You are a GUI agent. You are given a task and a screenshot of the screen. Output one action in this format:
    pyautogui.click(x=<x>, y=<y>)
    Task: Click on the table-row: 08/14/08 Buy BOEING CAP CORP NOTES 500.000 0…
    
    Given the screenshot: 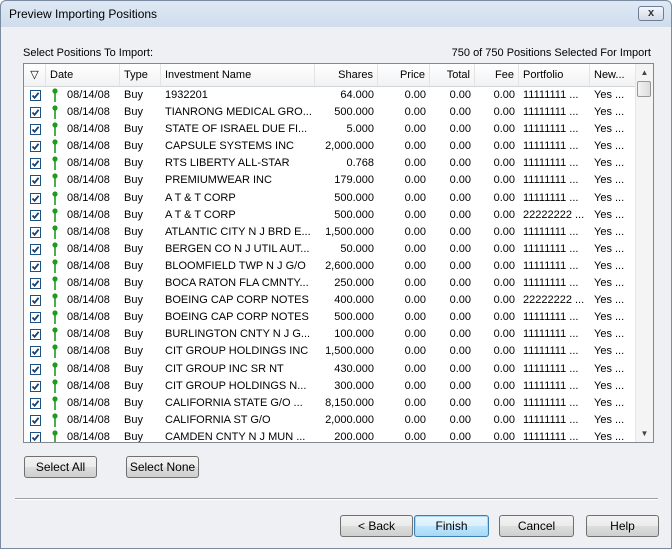 What is the action you would take?
    pyautogui.click(x=330, y=317)
    